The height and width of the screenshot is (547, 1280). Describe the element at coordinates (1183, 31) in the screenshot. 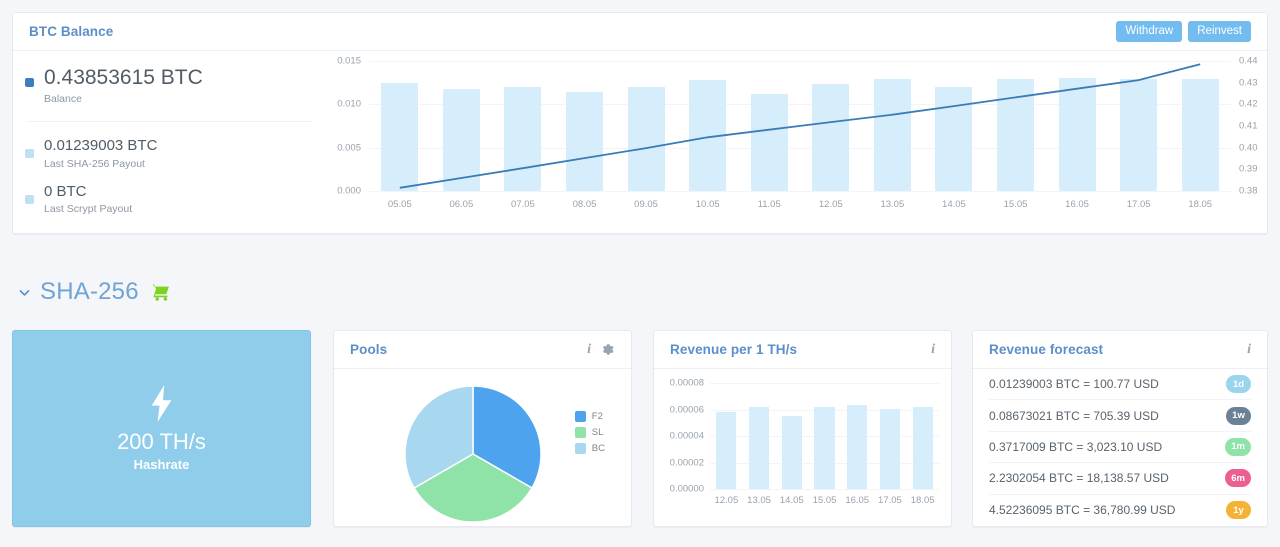

I see `balance-actions: Withdraw Reinvest` at that location.